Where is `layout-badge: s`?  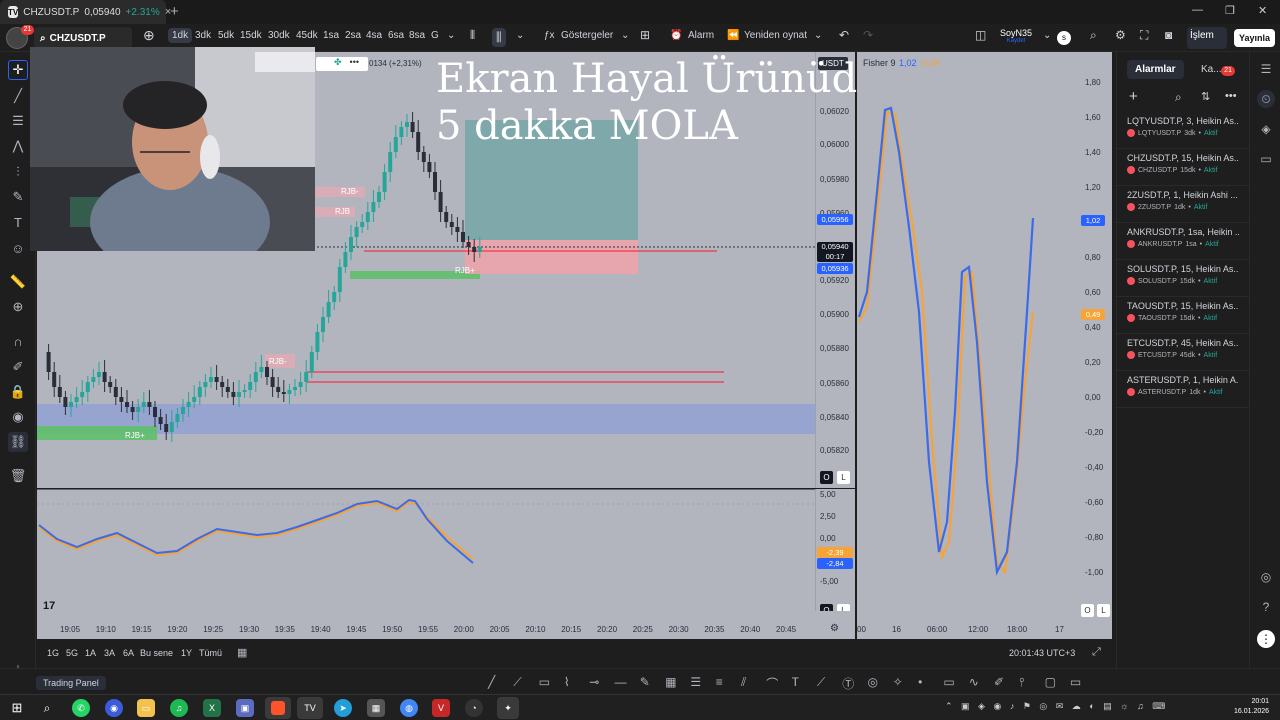 layout-badge: s is located at coordinates (1064, 38).